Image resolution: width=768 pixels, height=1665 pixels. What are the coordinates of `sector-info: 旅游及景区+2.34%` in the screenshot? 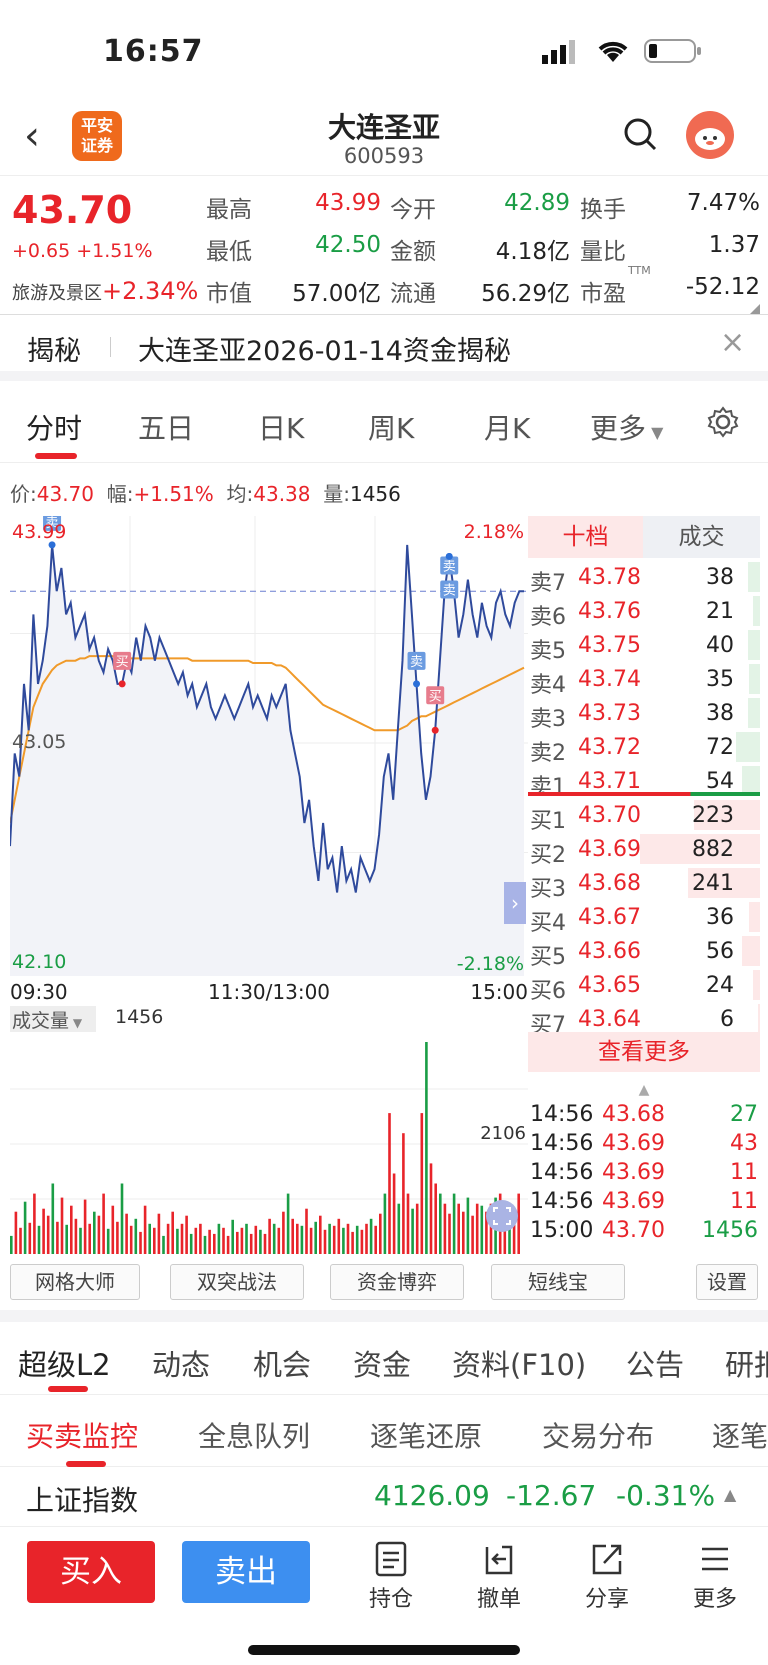 It's located at (105, 291).